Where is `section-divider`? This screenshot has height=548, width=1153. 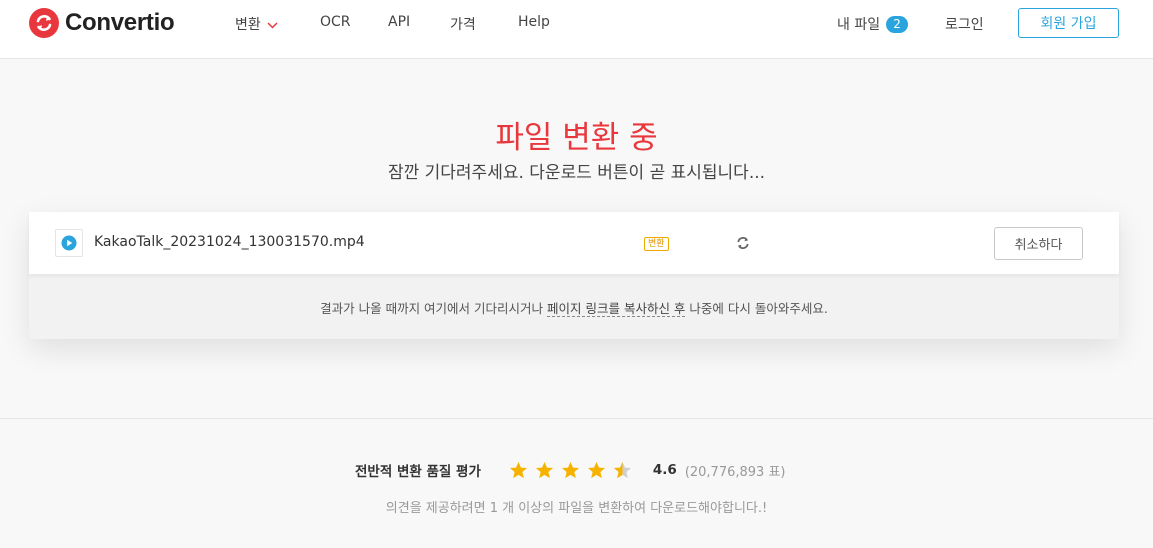
section-divider is located at coordinates (576, 418).